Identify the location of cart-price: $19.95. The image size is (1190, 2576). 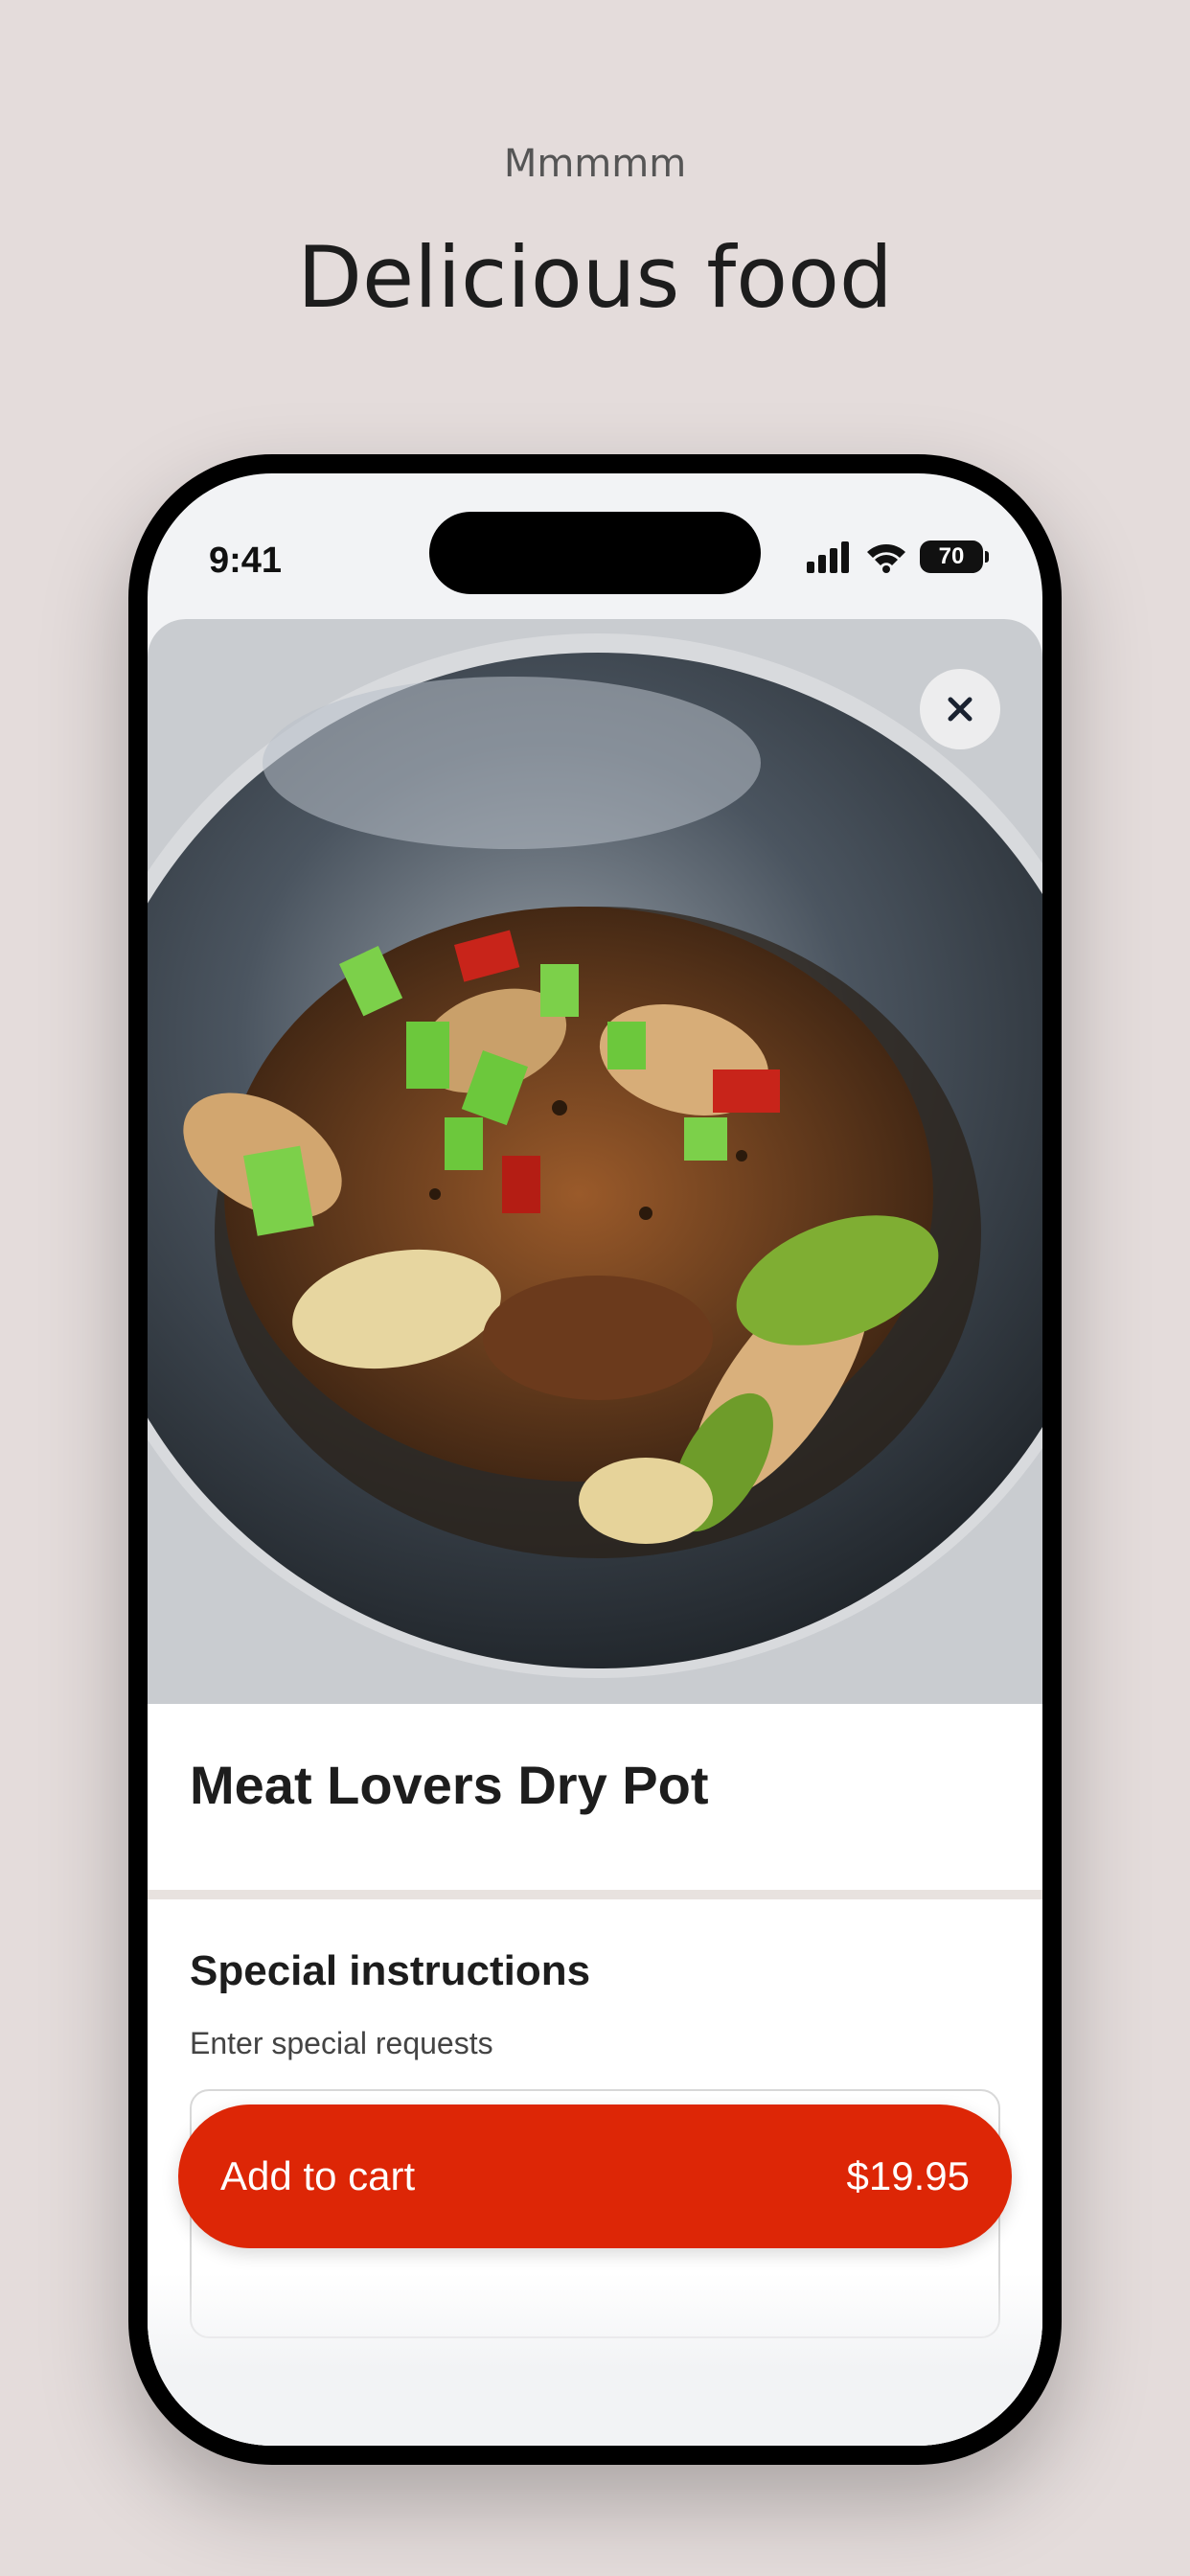
(908, 2175).